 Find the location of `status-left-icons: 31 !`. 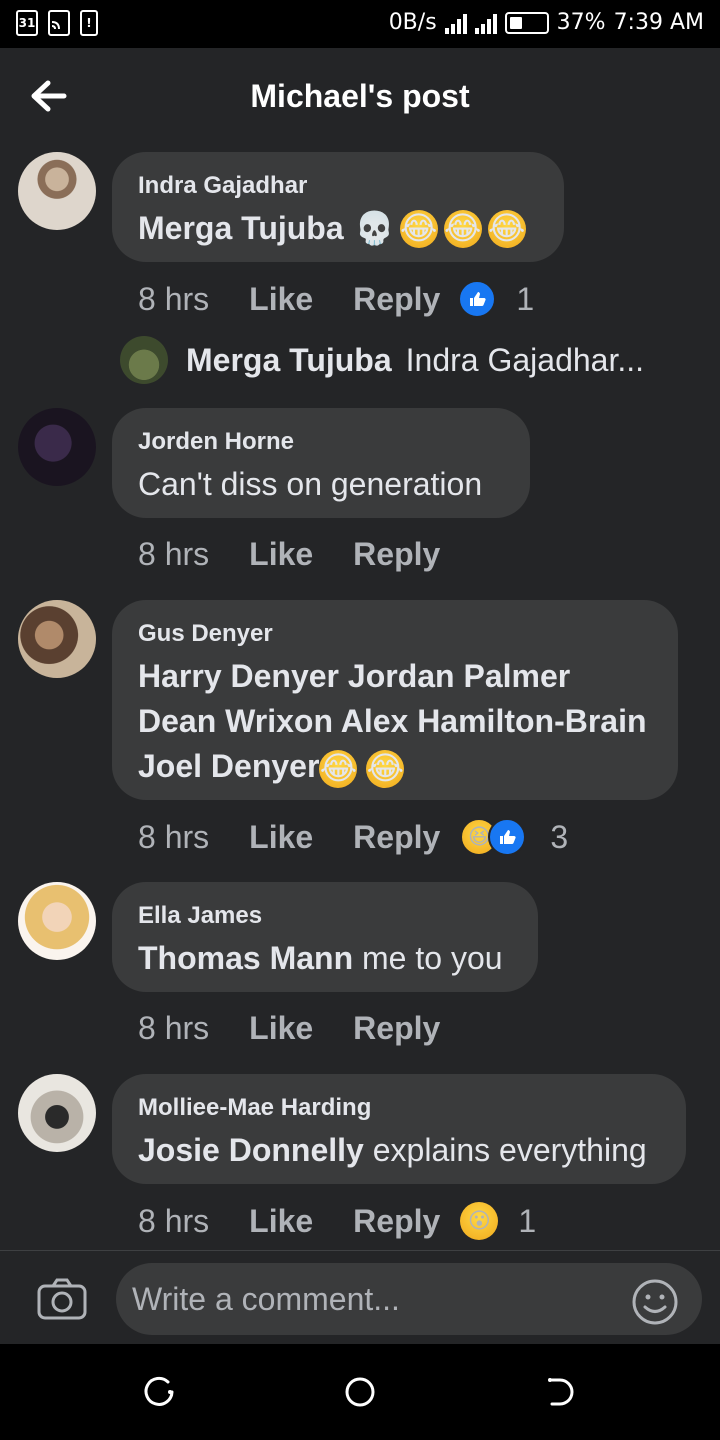

status-left-icons: 31 ! is located at coordinates (57, 23).